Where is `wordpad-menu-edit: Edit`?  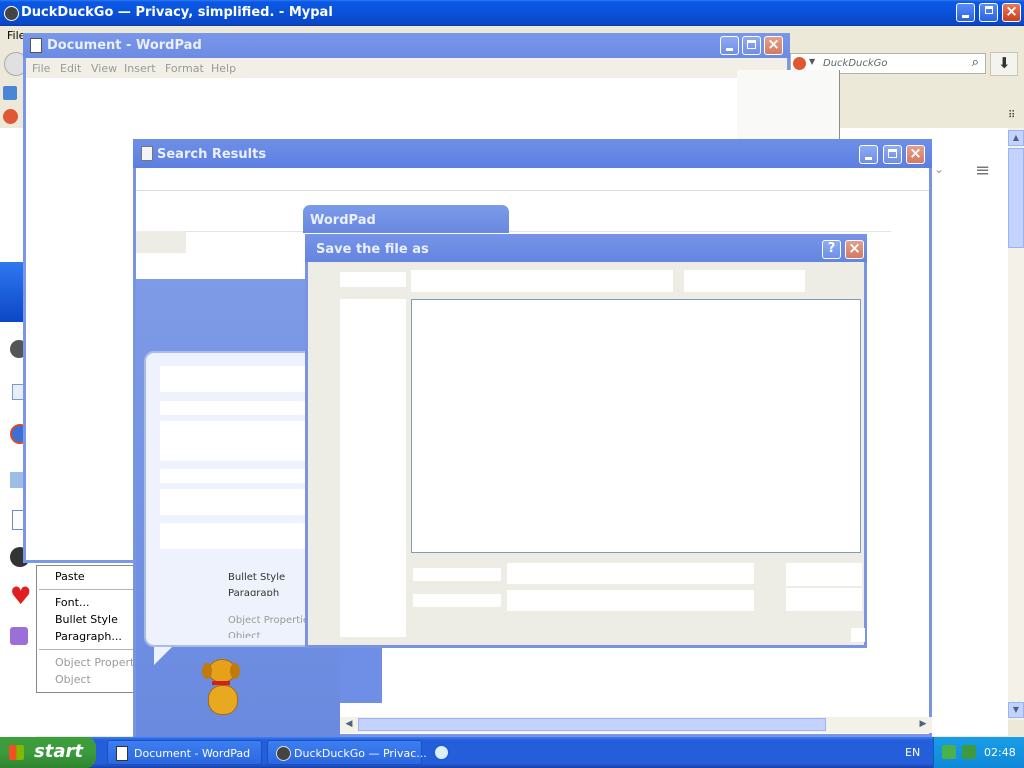
wordpad-menu-edit: Edit is located at coordinates (70, 68).